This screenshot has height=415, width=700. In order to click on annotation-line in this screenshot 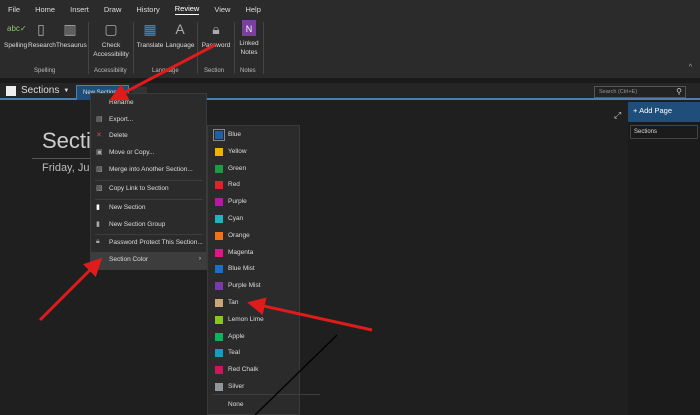, I will do `click(296, 374)`.